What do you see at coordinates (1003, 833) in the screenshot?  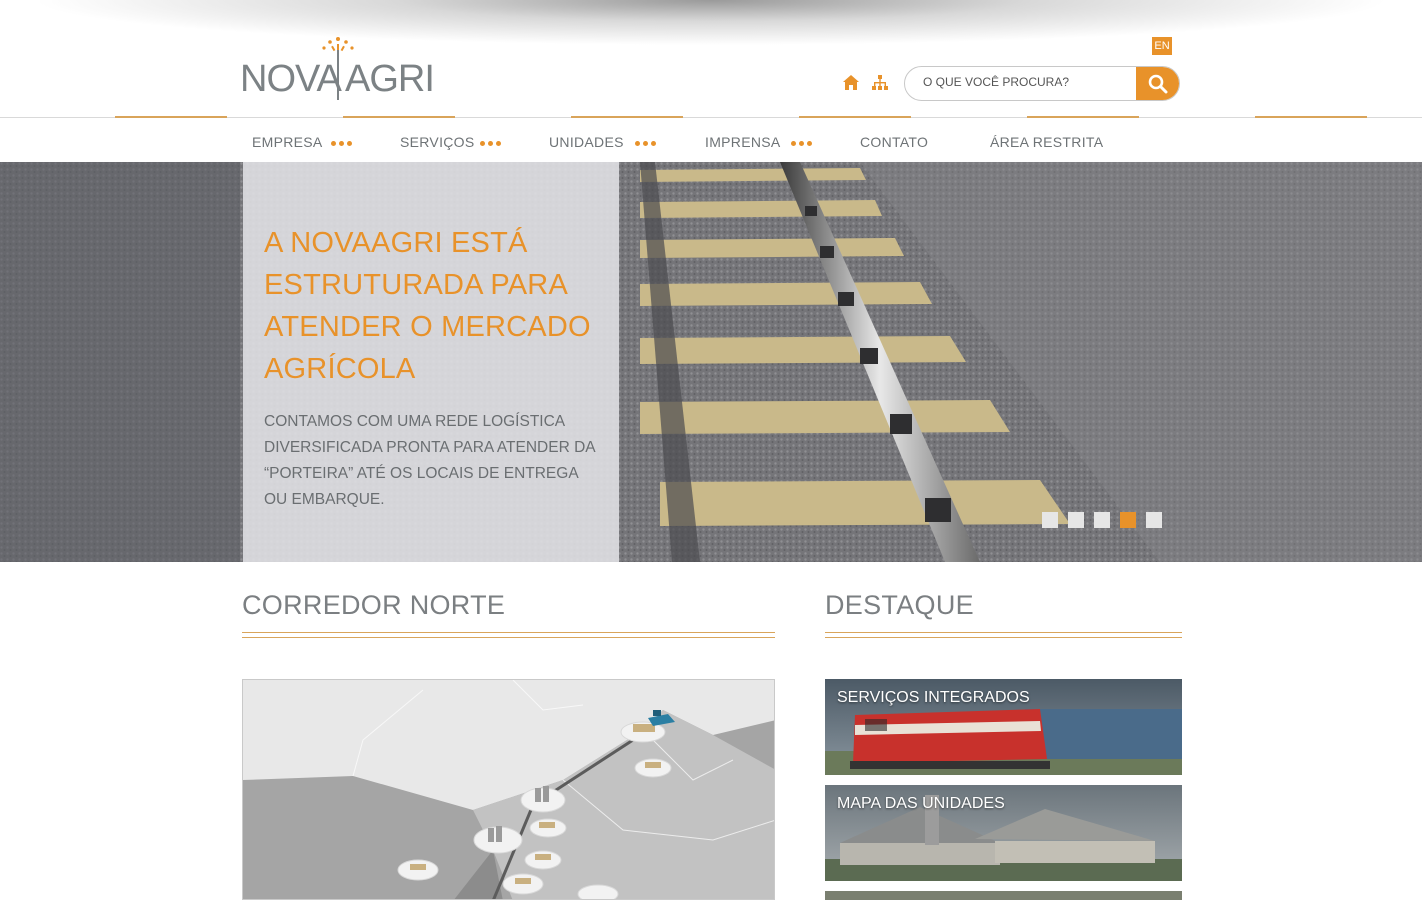 I see `featured-card-mapa-das-unidades: MAPA DAS UNIDADES` at bounding box center [1003, 833].